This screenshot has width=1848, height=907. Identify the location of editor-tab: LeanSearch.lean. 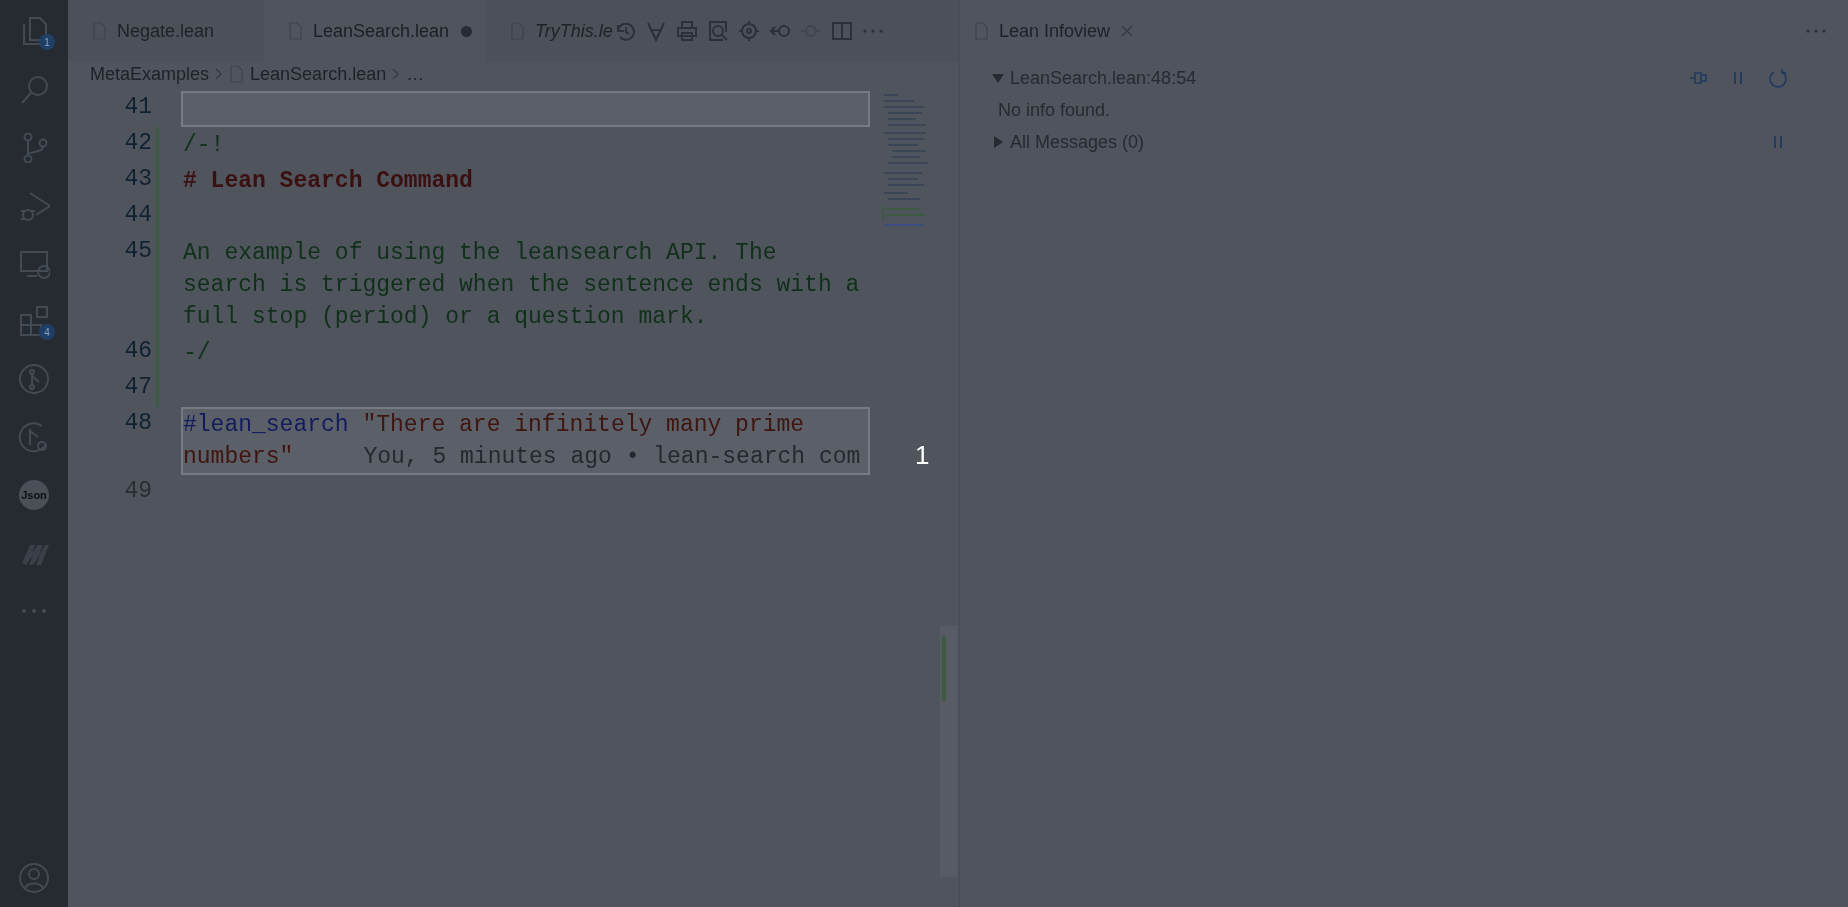
(375, 31).